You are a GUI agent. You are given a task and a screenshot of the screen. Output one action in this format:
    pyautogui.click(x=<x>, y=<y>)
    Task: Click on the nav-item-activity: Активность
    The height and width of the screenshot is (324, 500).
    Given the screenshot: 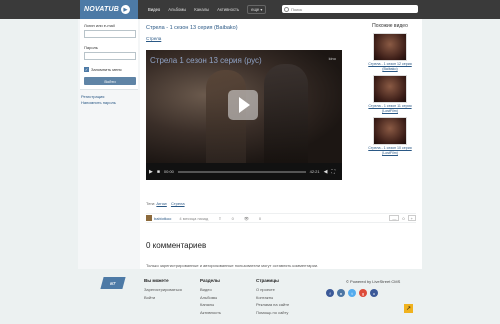 What is the action you would take?
    pyautogui.click(x=228, y=9)
    